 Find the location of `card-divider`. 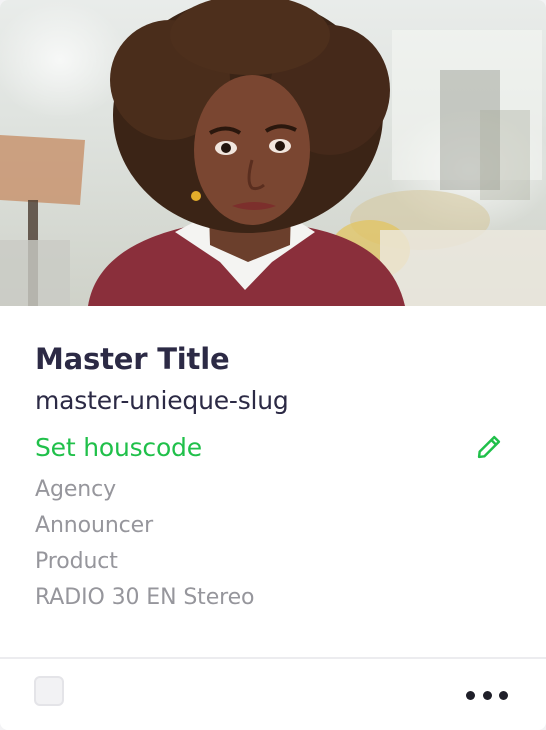

card-divider is located at coordinates (273, 658).